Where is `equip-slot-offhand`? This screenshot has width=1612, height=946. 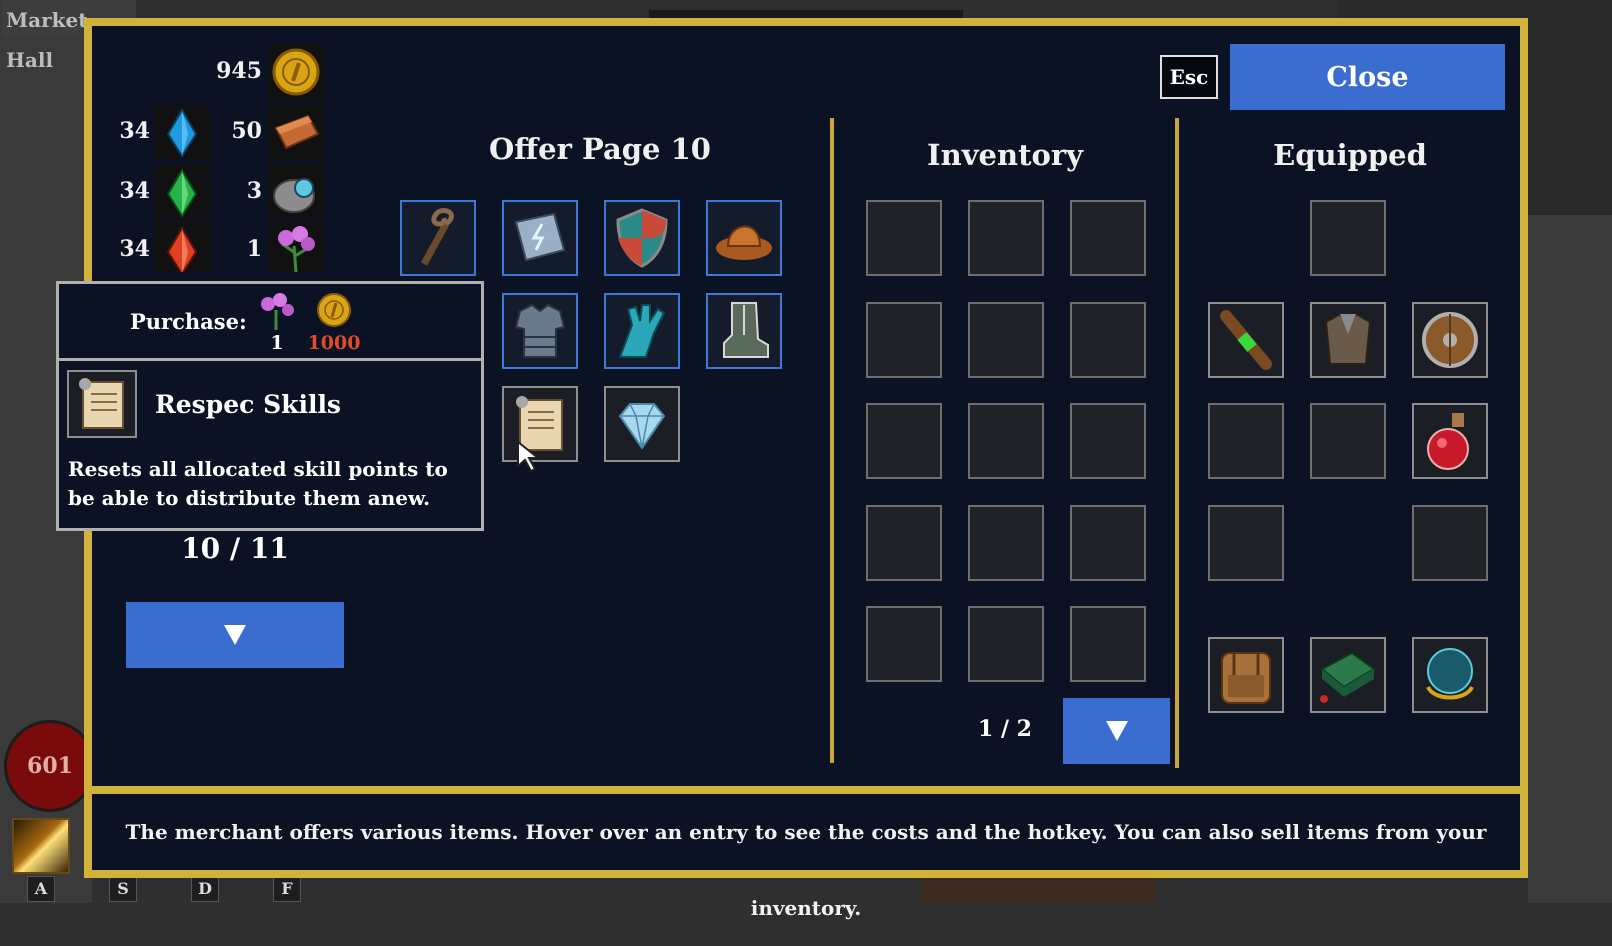
equip-slot-offhand is located at coordinates (1450, 340).